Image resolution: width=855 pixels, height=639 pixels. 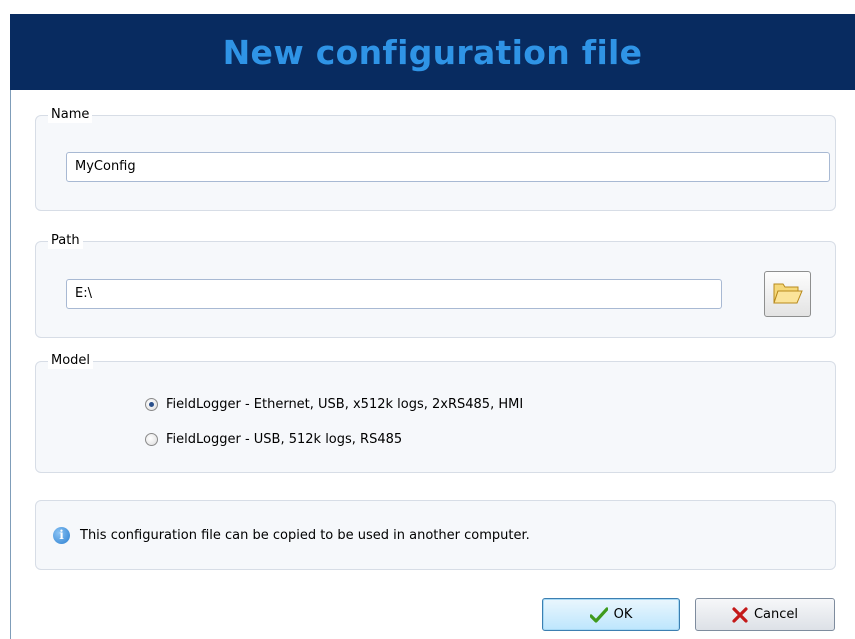 What do you see at coordinates (394, 294) in the screenshot?
I see `path-input: E:\` at bounding box center [394, 294].